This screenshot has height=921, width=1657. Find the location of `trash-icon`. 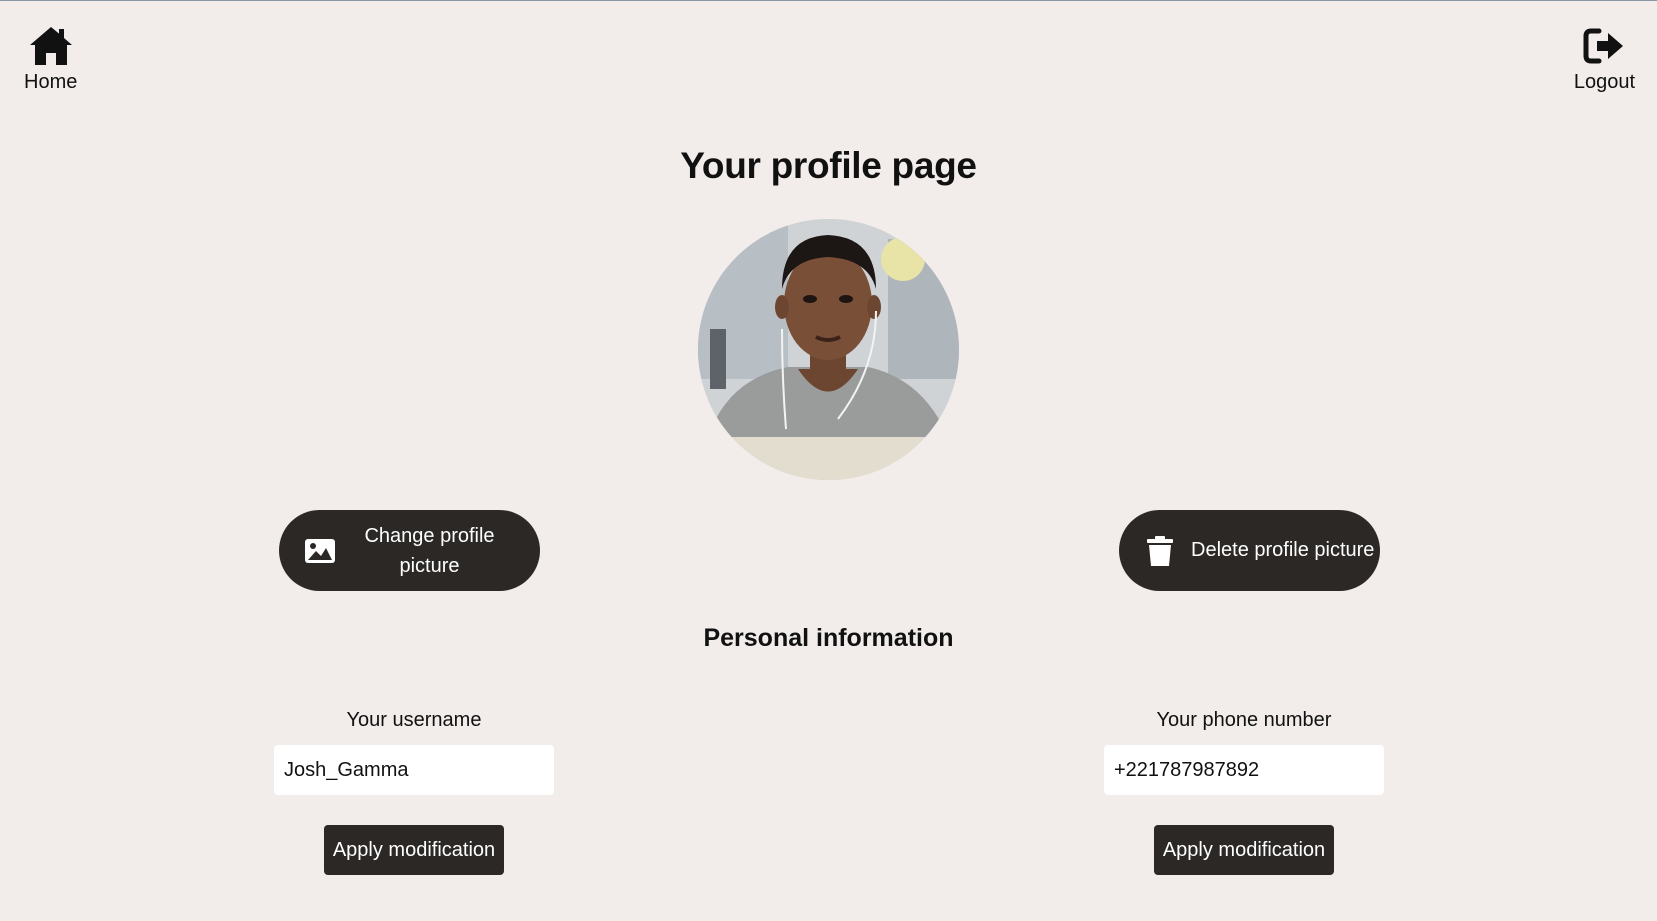

trash-icon is located at coordinates (1160, 550).